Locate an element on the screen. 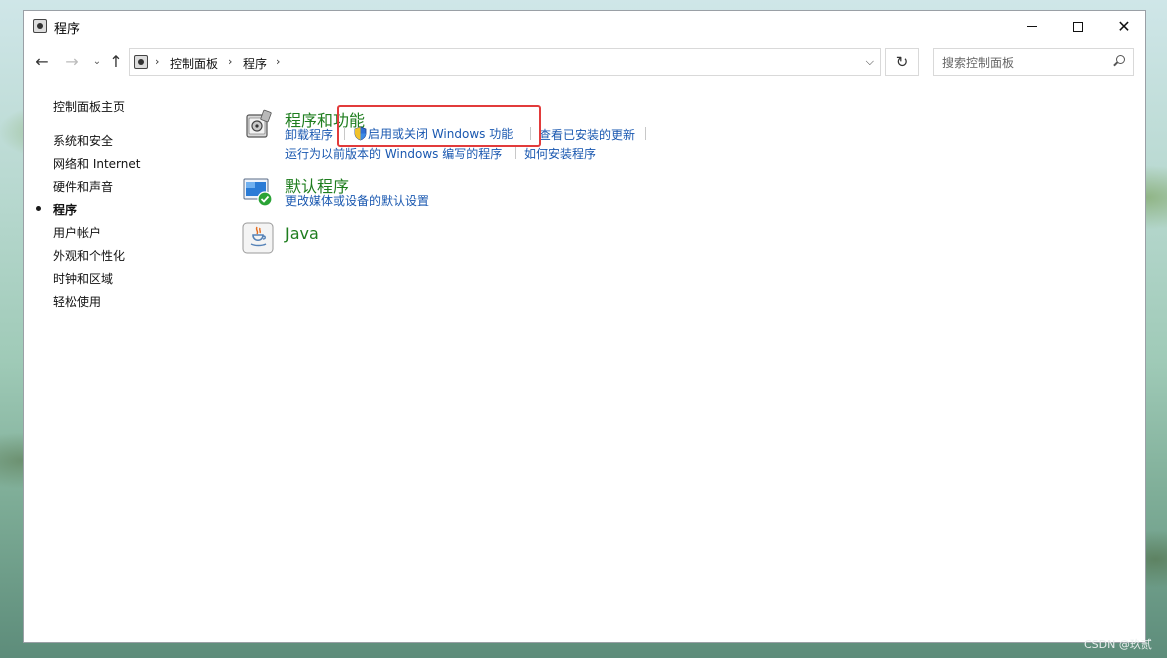  window-title: 程序 is located at coordinates (67, 29).